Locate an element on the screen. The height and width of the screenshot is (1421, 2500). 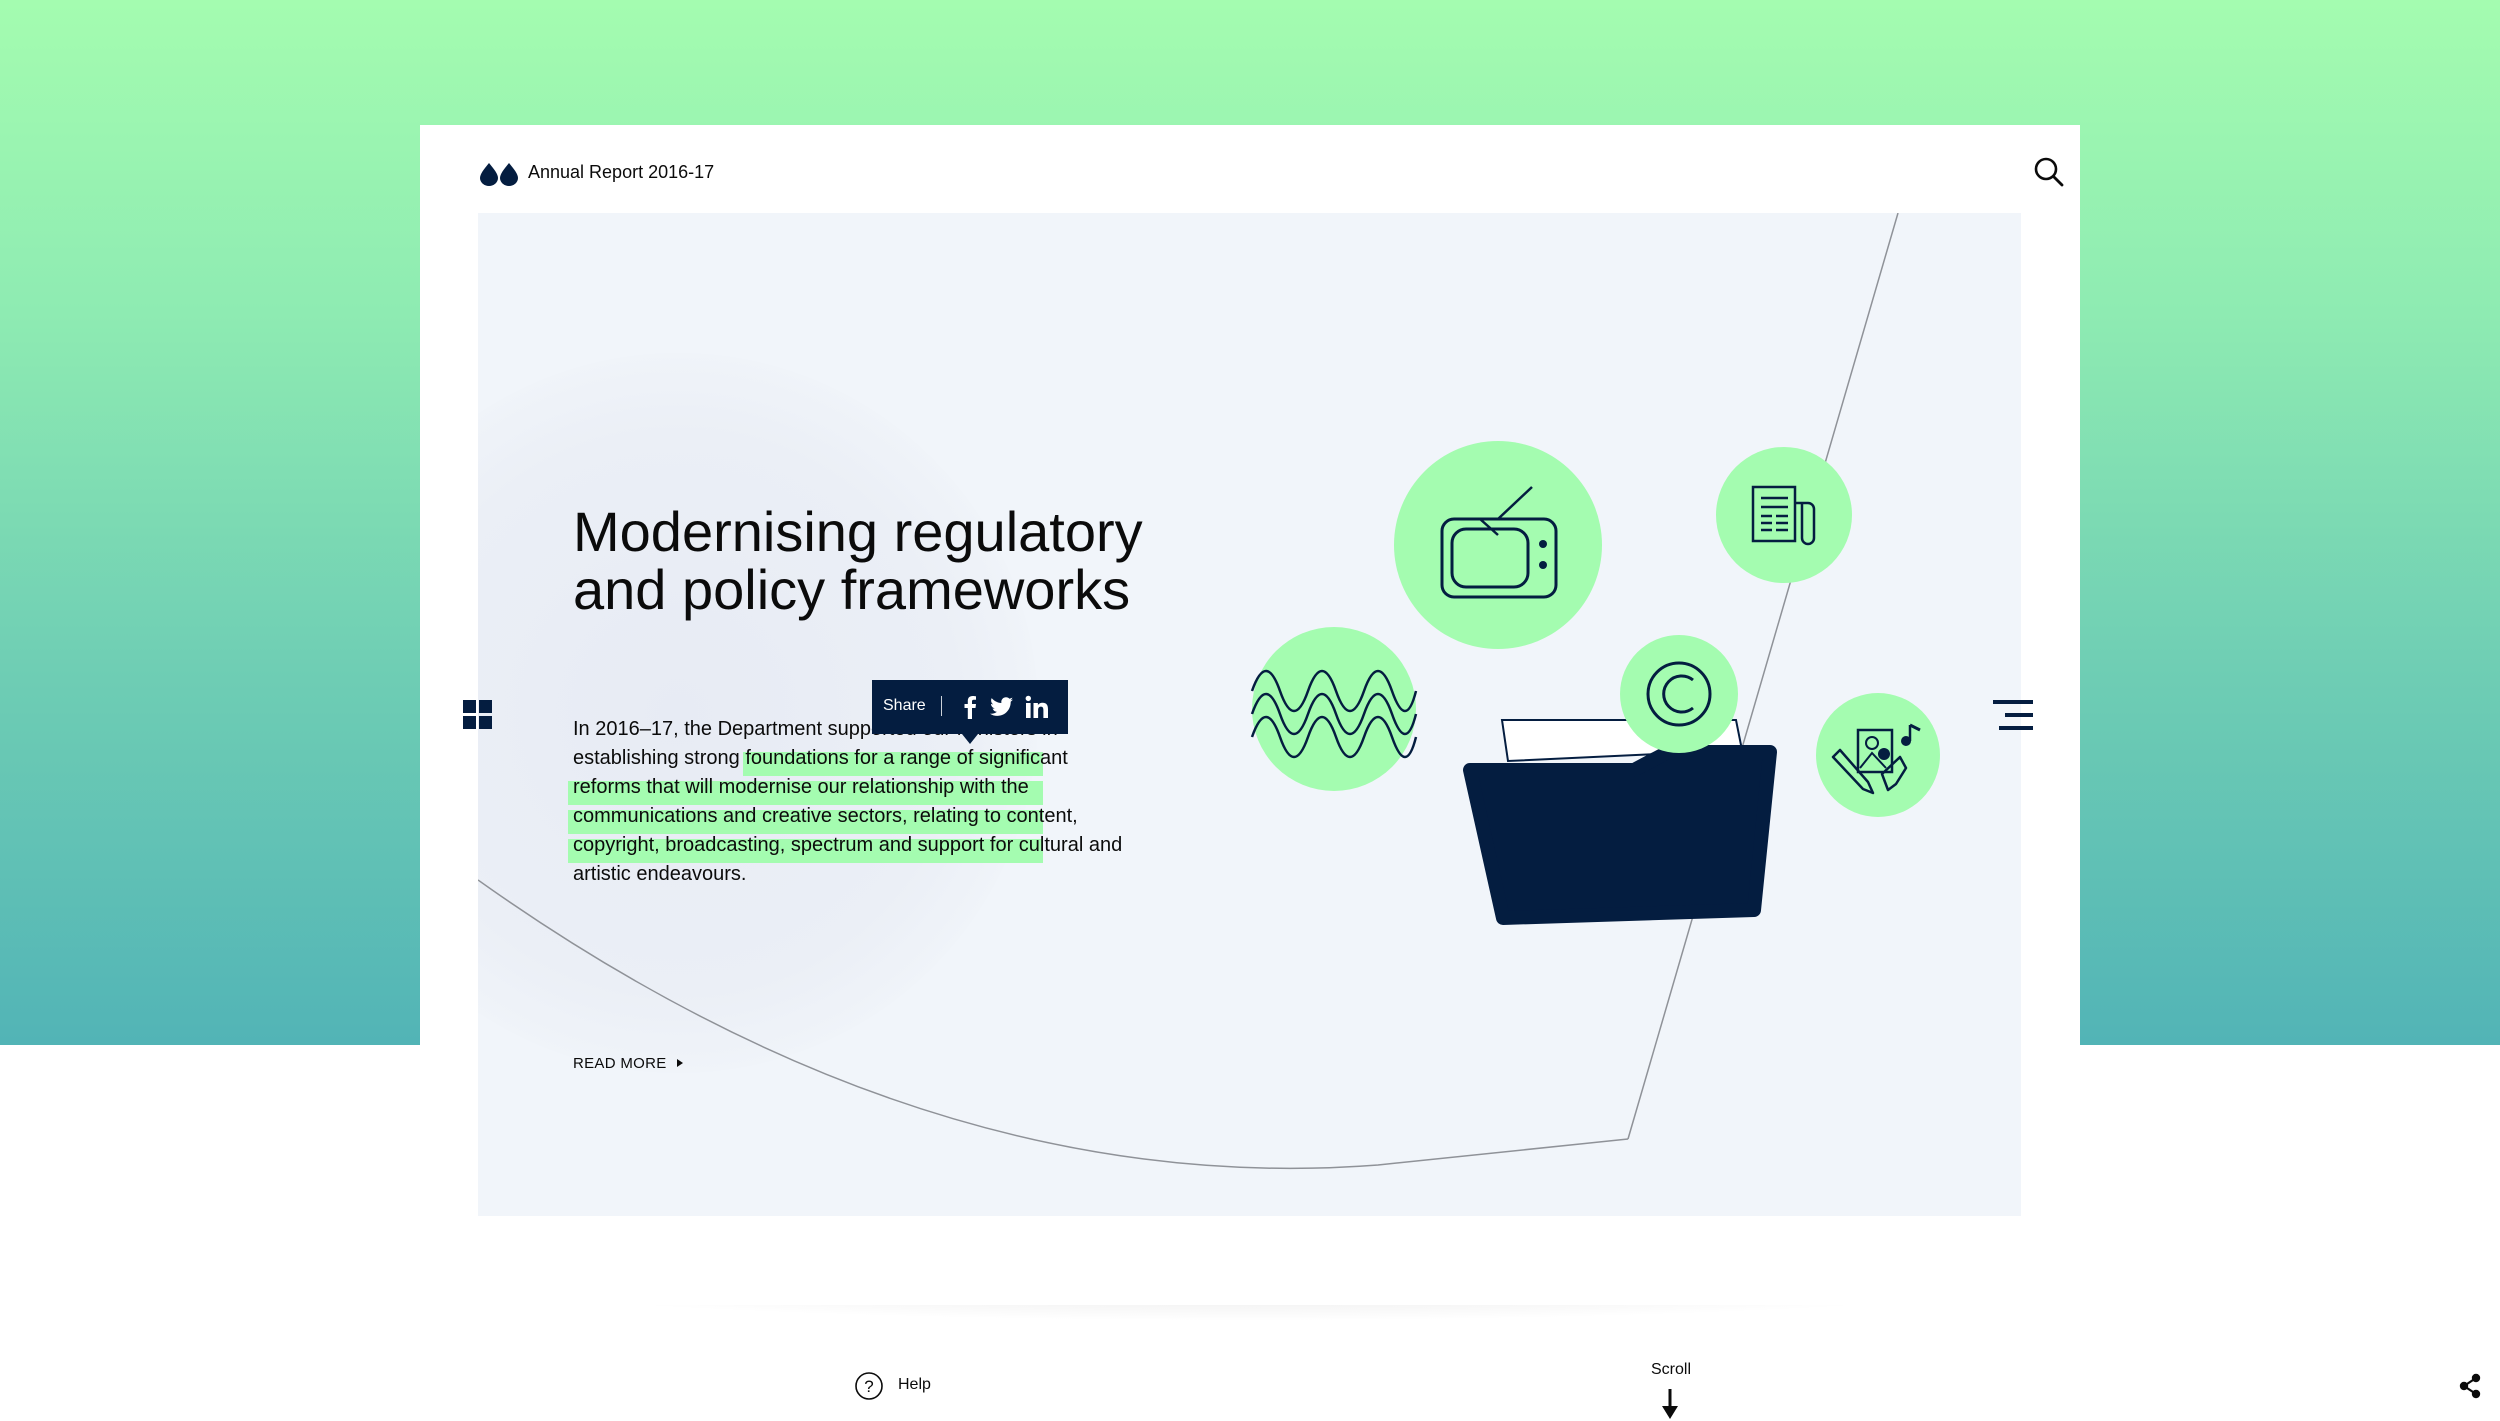
search-icon is located at coordinates (2049, 172).